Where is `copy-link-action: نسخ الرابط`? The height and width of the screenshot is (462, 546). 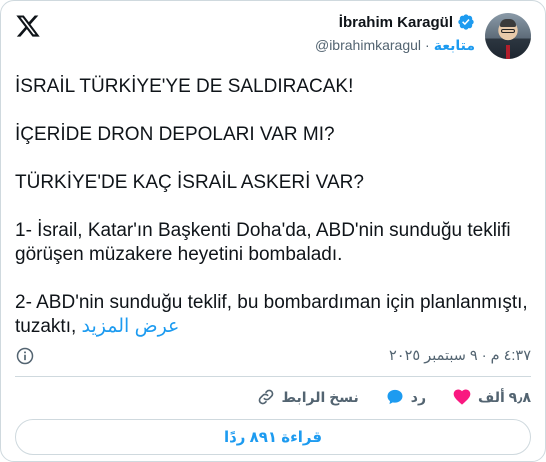
copy-link-action: نسخ الرابط is located at coordinates (307, 397).